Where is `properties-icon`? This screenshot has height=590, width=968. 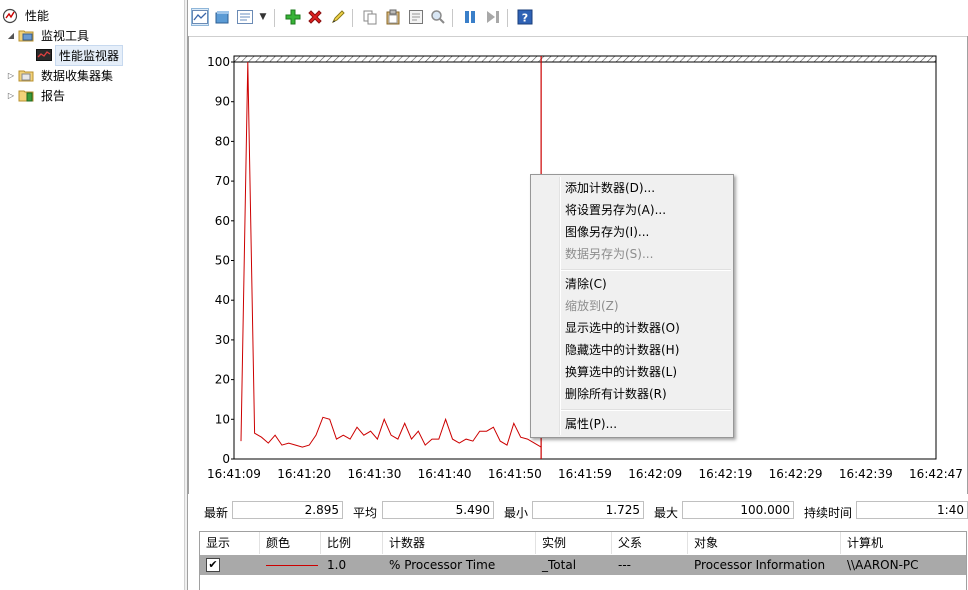 properties-icon is located at coordinates (416, 17).